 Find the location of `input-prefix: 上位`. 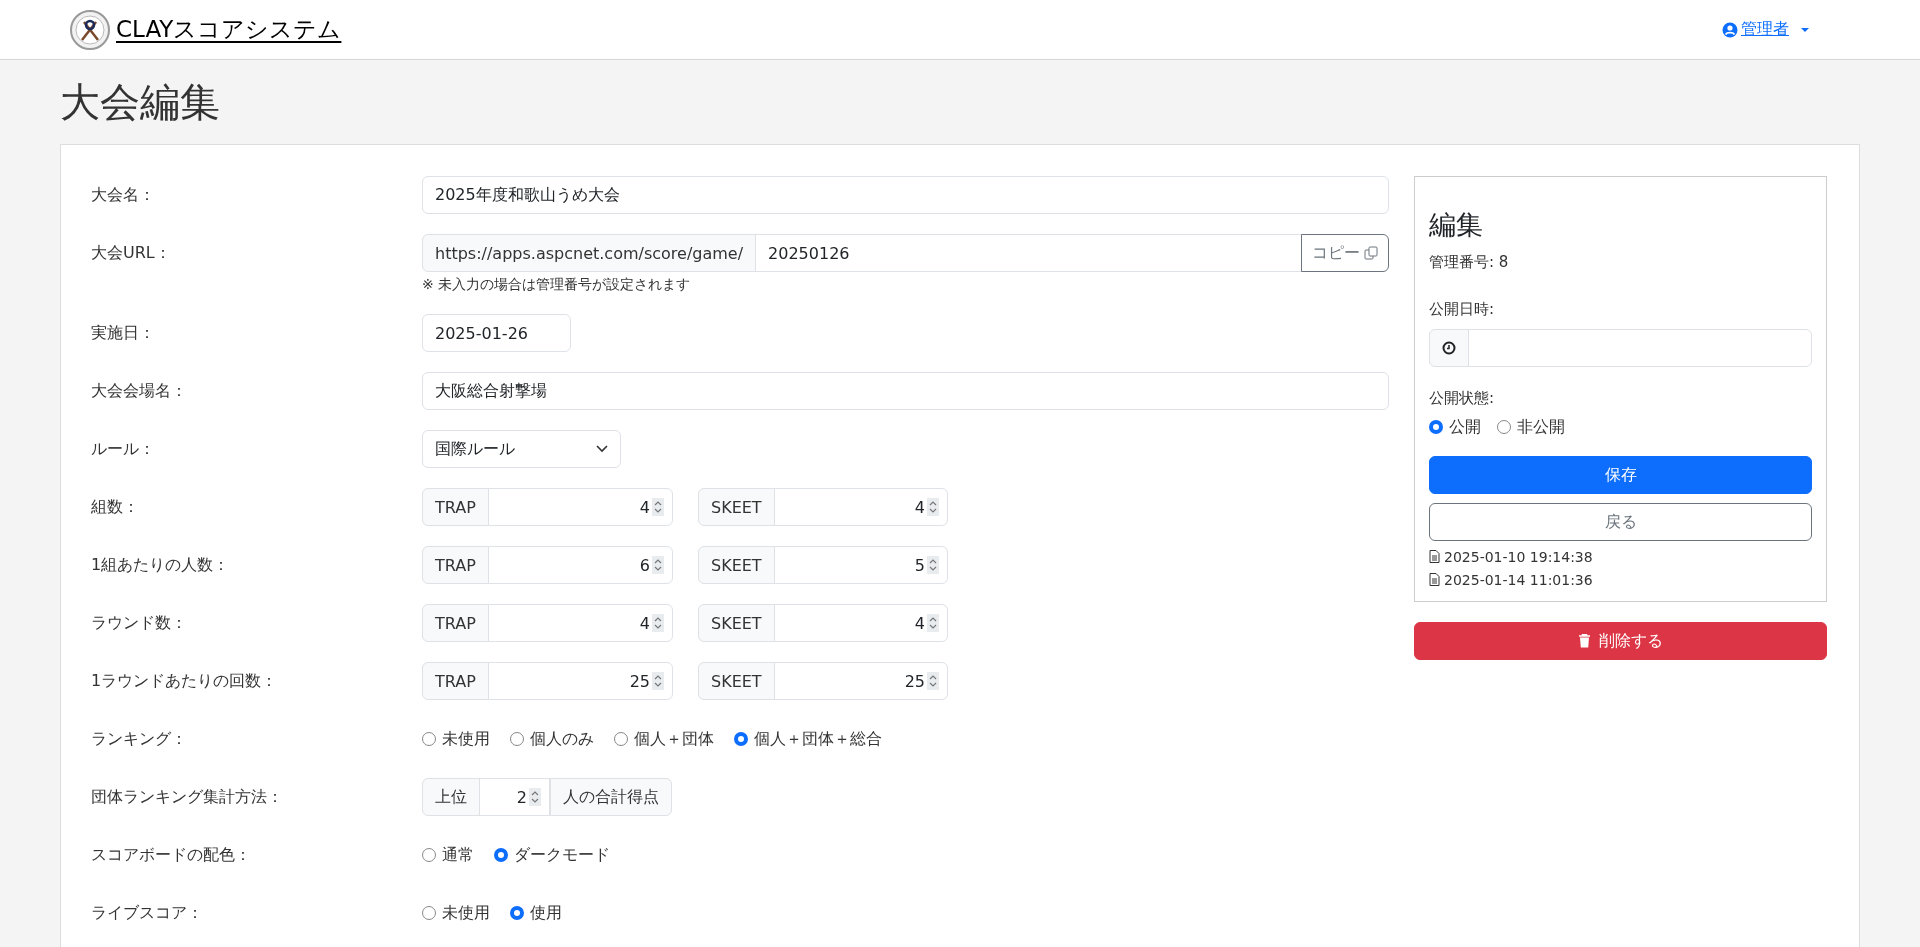

input-prefix: 上位 is located at coordinates (451, 797).